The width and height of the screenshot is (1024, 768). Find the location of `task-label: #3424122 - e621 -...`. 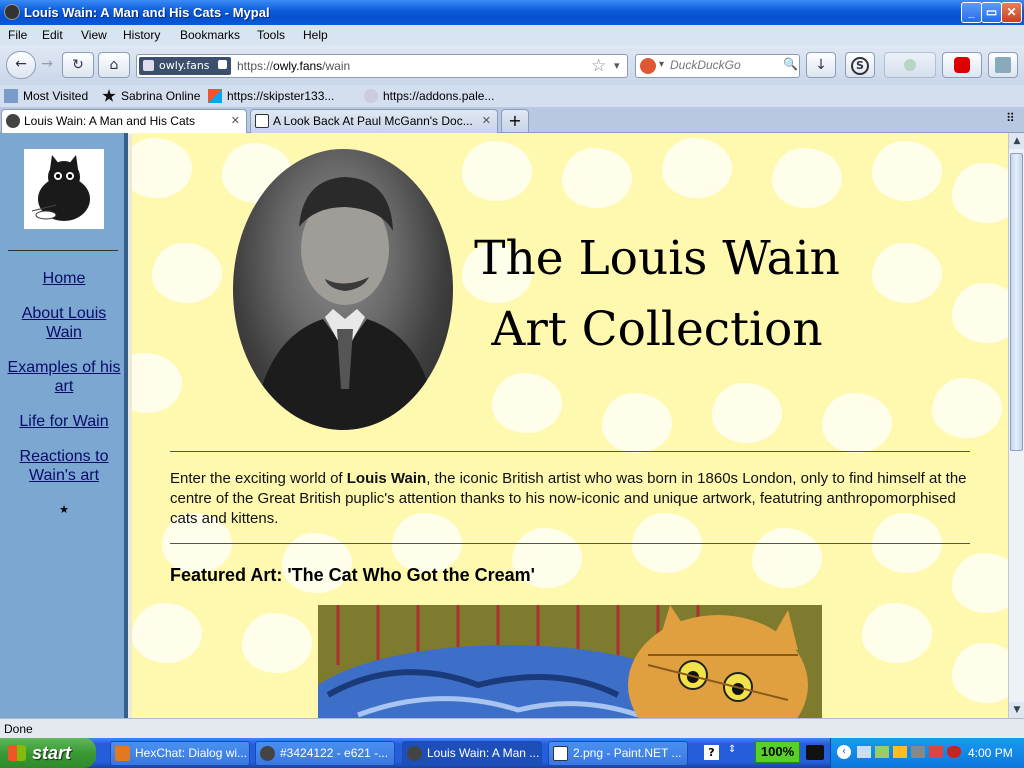

task-label: #3424122 - e621 -... is located at coordinates (334, 753).